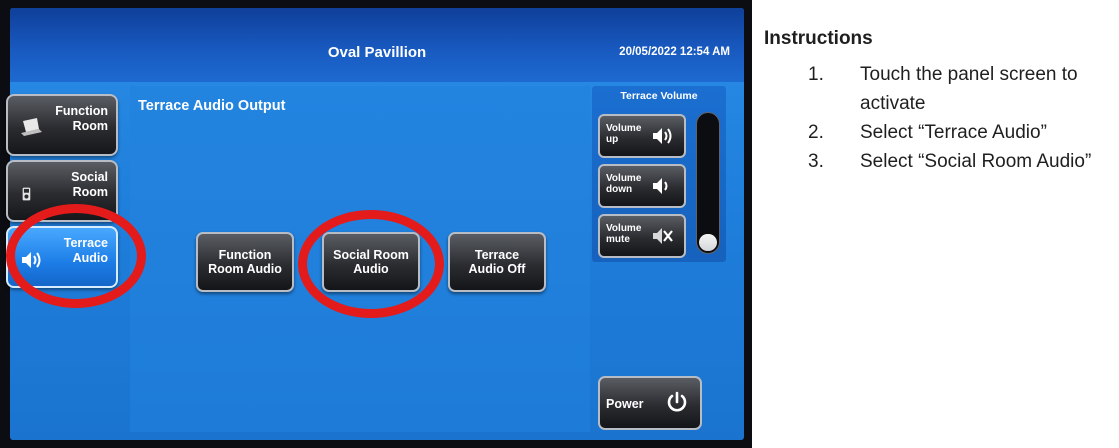 Image resolution: width=1119 pixels, height=448 pixels. Describe the element at coordinates (62, 125) in the screenshot. I see `nav-function-room-button: Function Room` at that location.